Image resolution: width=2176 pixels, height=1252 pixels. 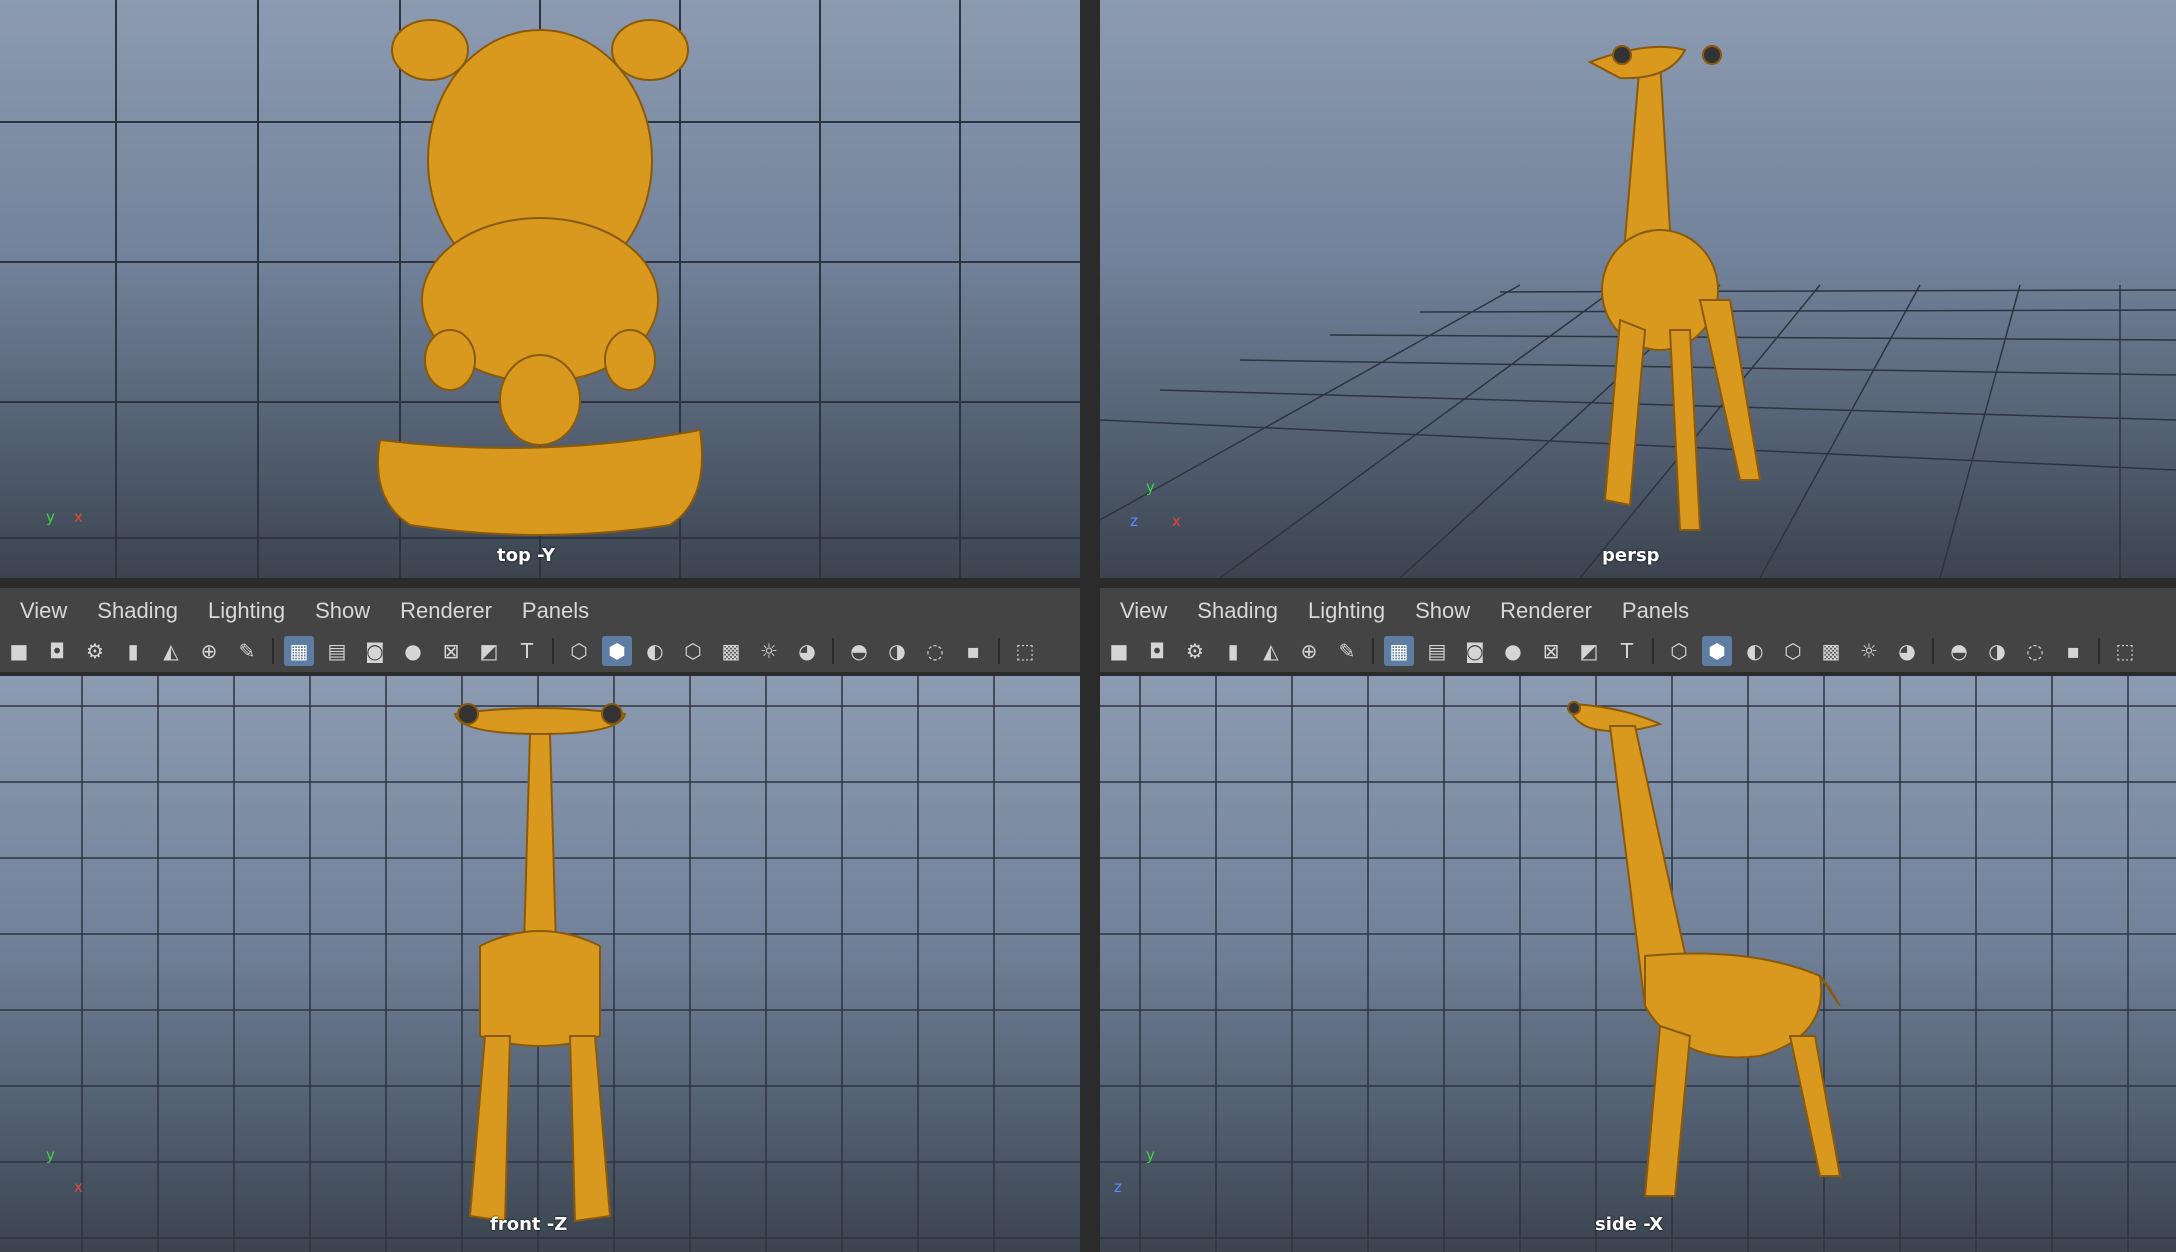 I want to click on giraffe-side-view, so click(x=1704, y=949).